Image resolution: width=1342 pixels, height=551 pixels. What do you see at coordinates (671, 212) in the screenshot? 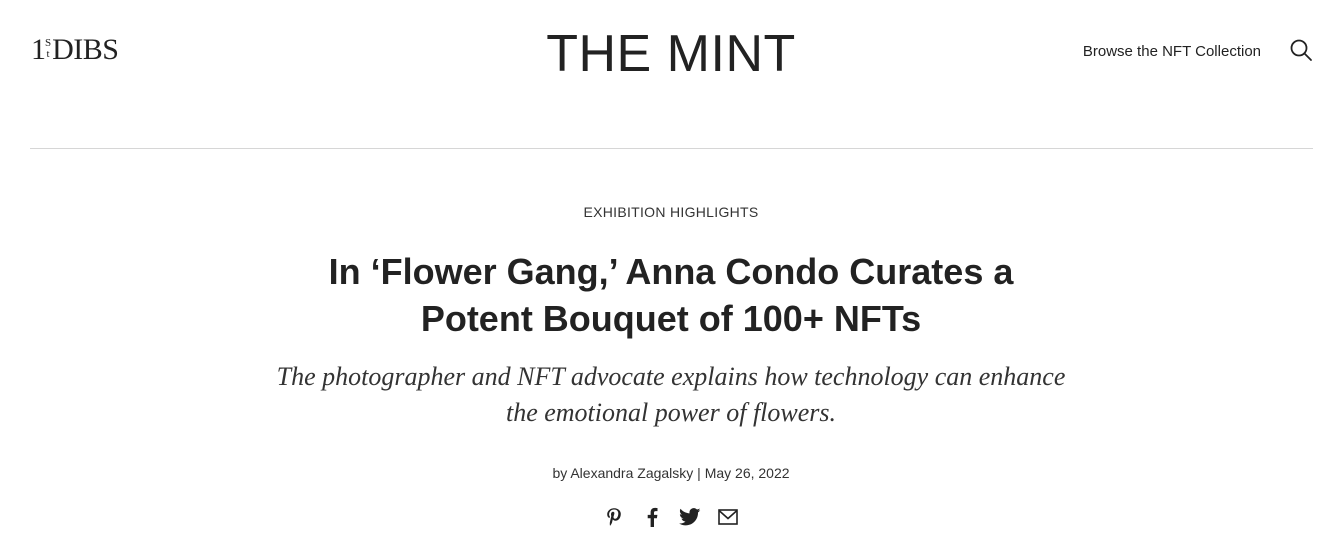
I see `article-category: EXHIBITION HIGHLIGHTS` at bounding box center [671, 212].